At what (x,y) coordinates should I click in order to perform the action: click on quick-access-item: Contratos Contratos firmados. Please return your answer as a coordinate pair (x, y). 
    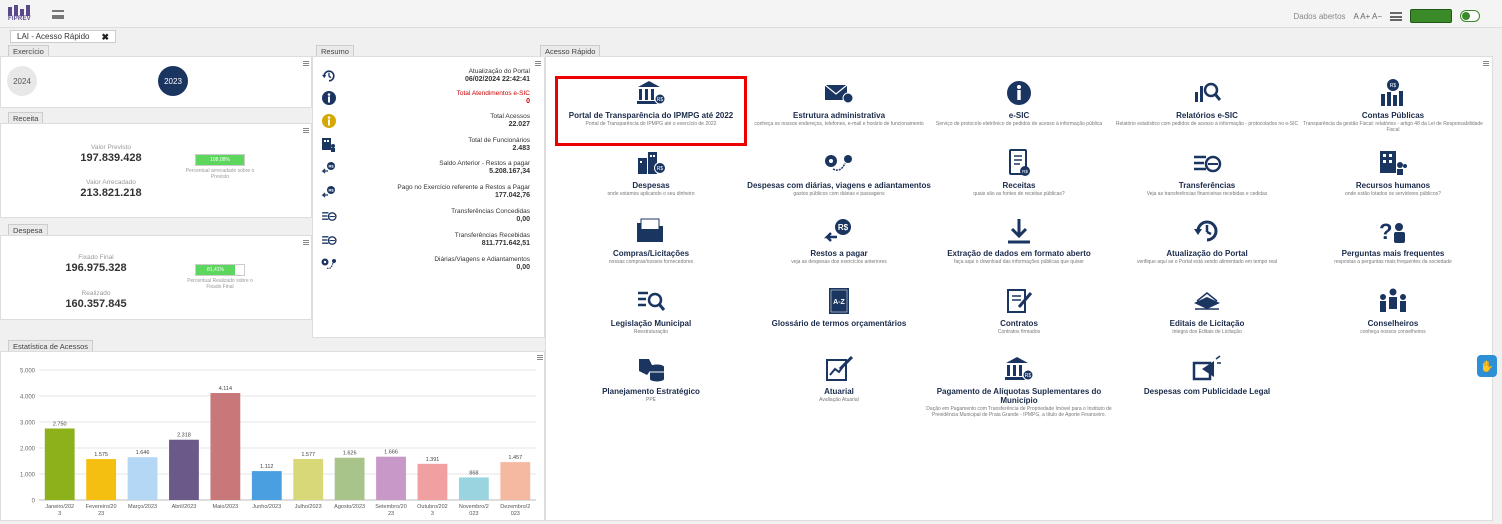
    Looking at the image, I should click on (1019, 310).